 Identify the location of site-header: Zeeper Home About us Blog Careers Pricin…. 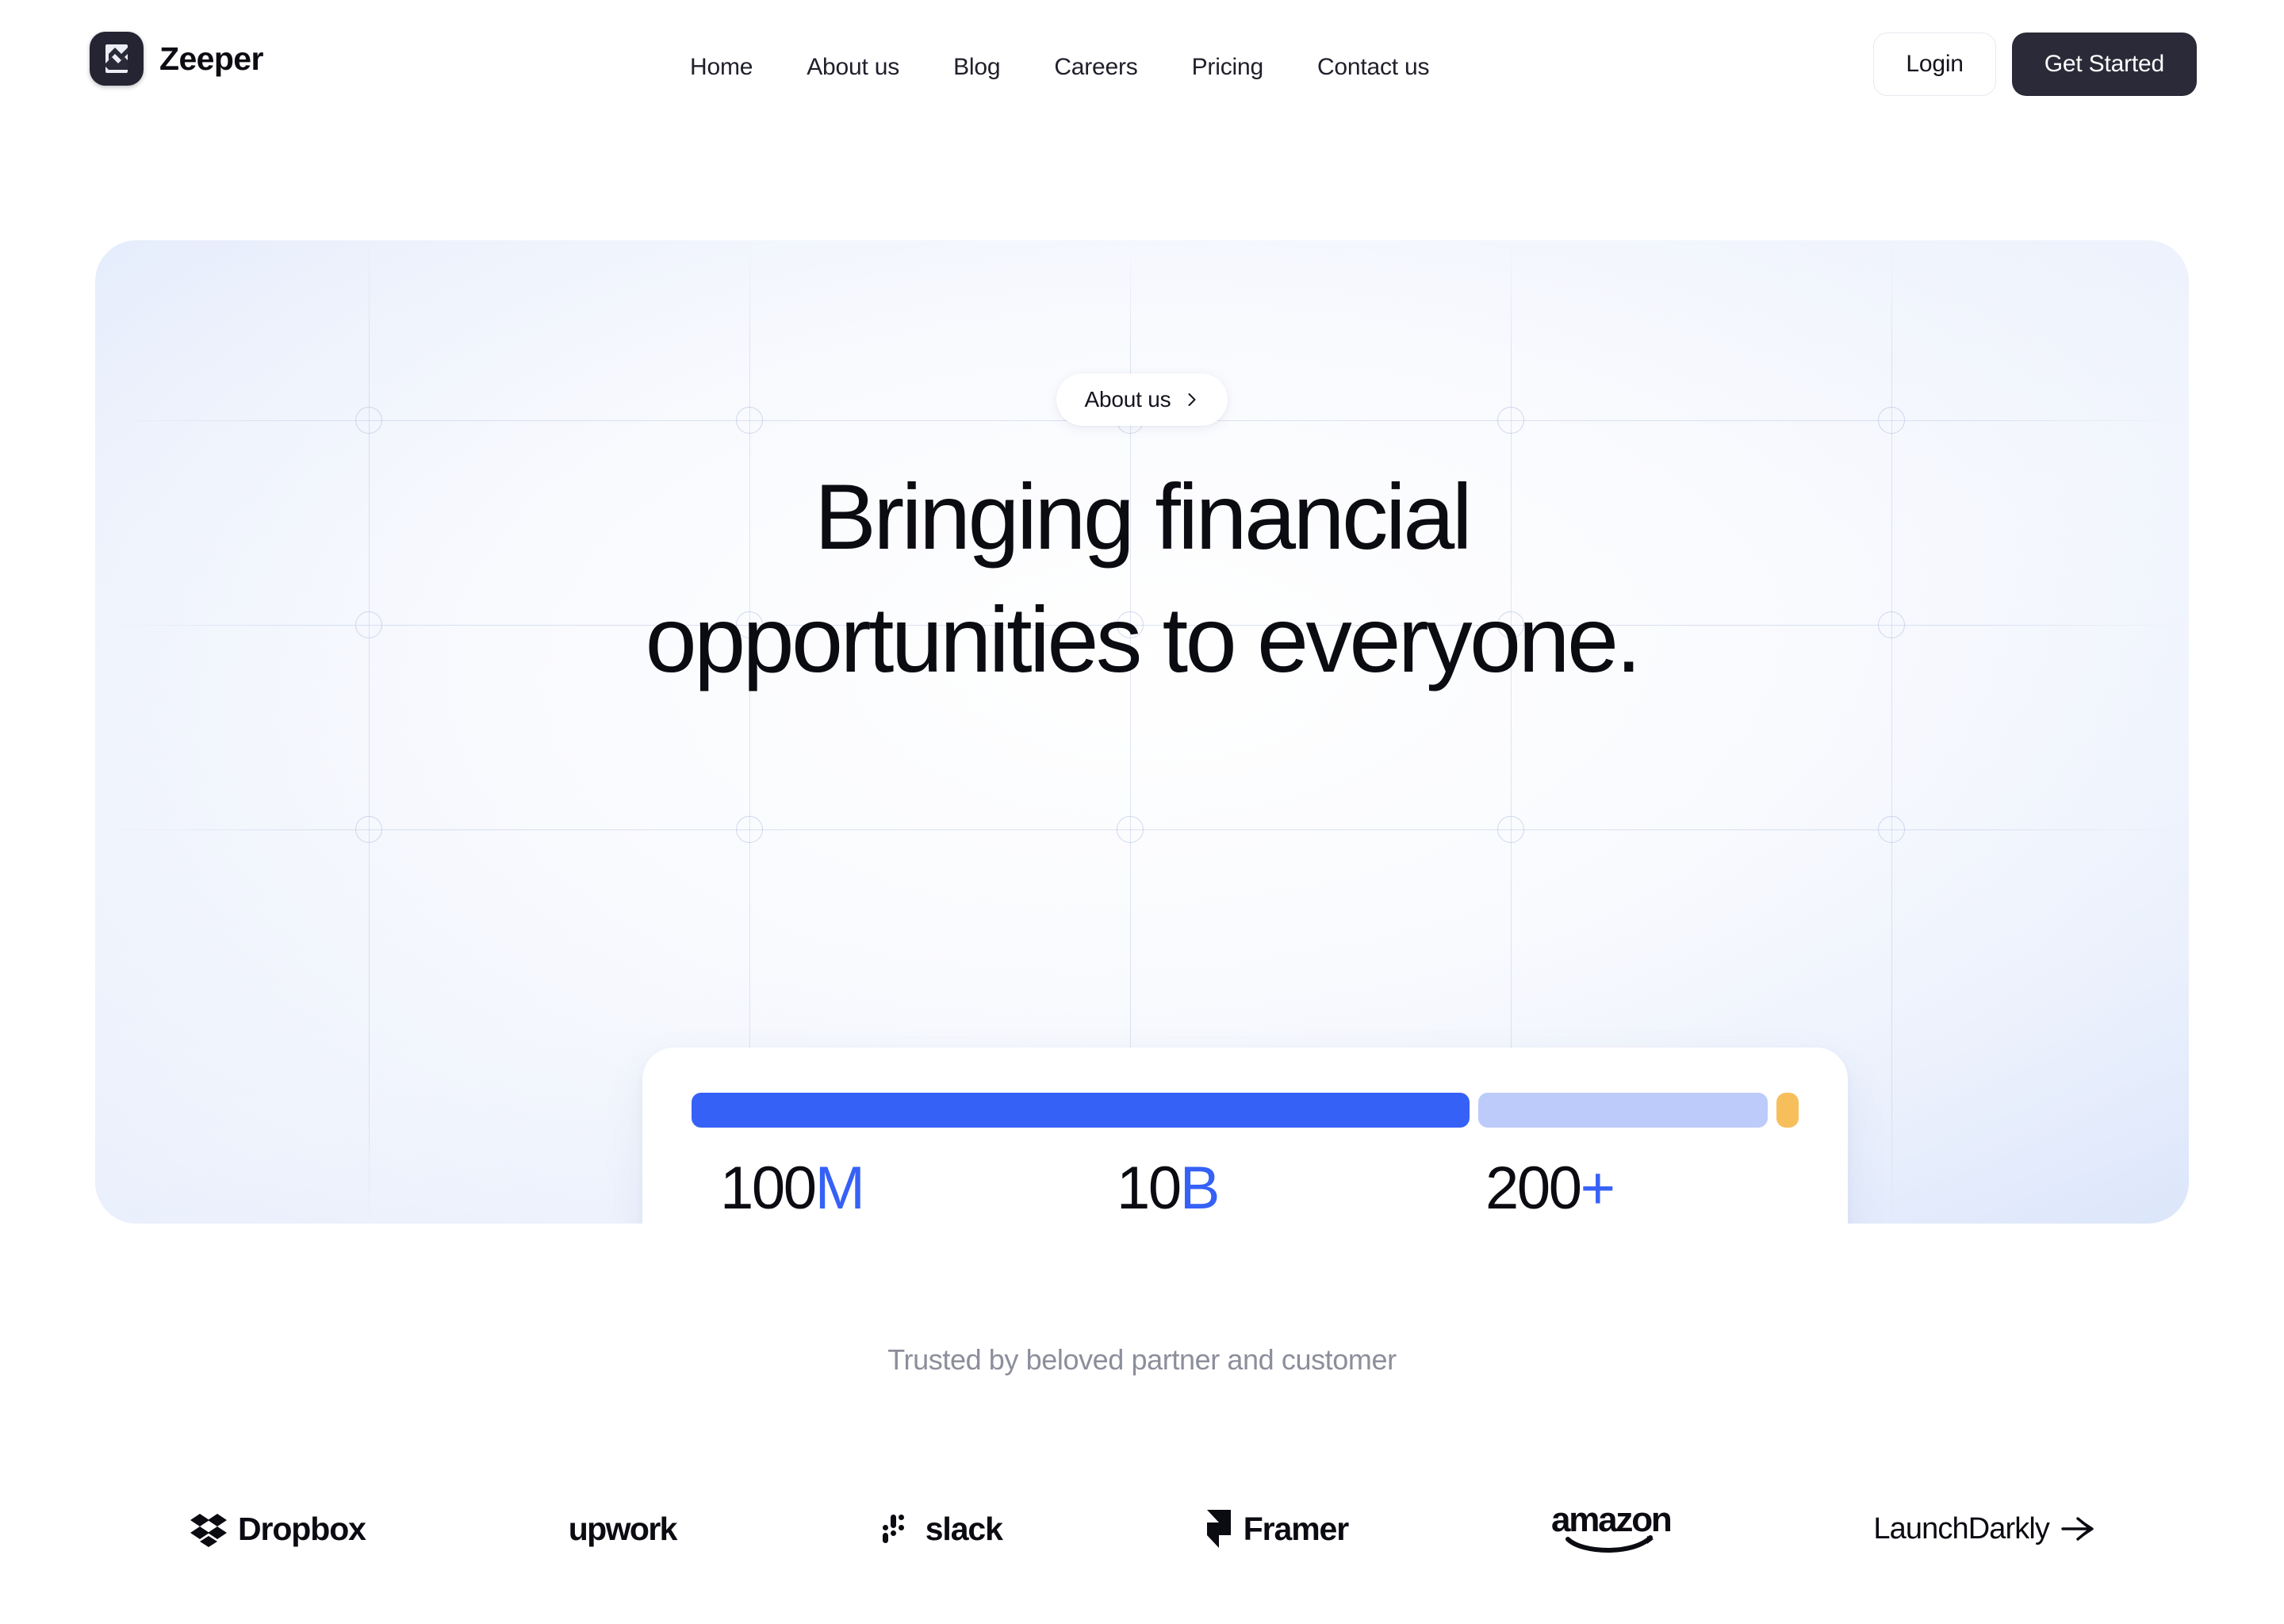
(1142, 67).